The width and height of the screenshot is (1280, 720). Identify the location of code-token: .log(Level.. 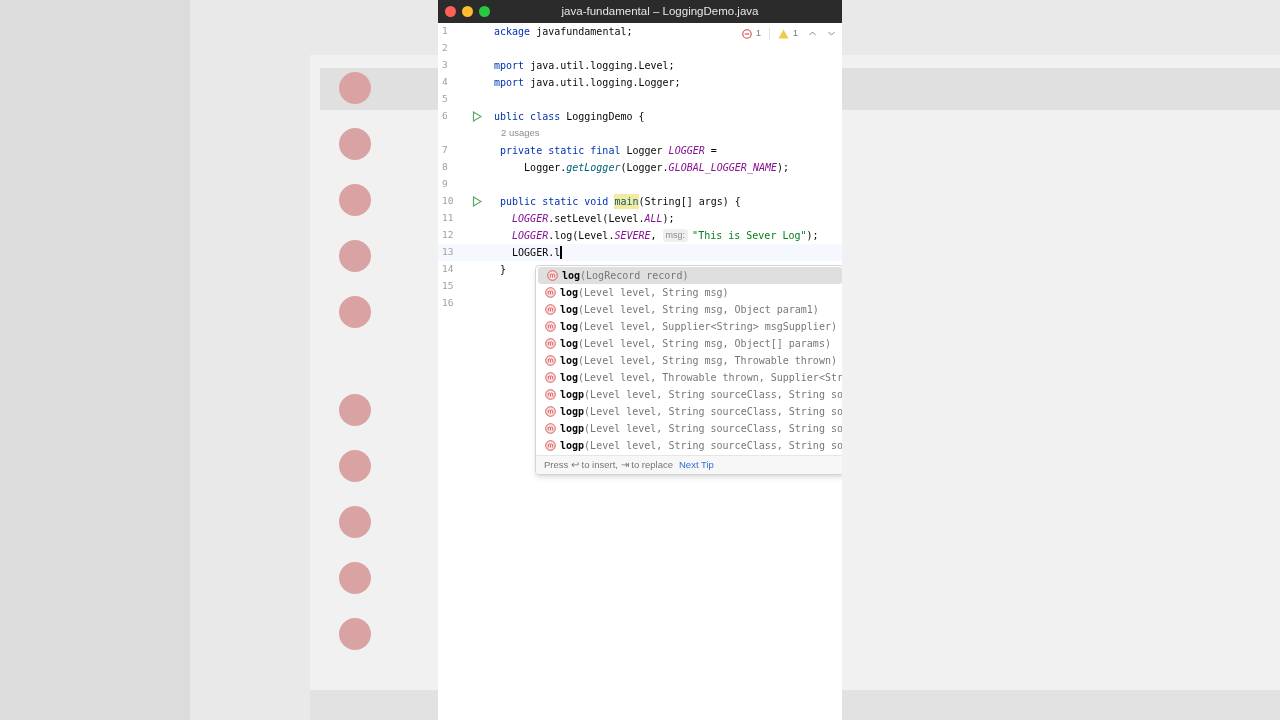
(581, 236).